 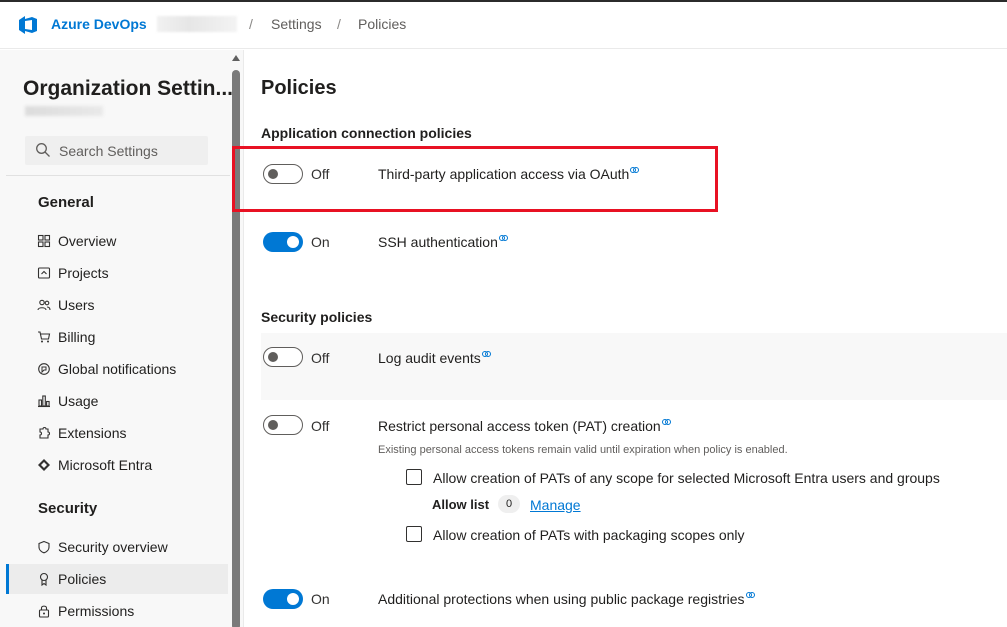 I want to click on scrollbar-thumb, so click(x=236, y=348).